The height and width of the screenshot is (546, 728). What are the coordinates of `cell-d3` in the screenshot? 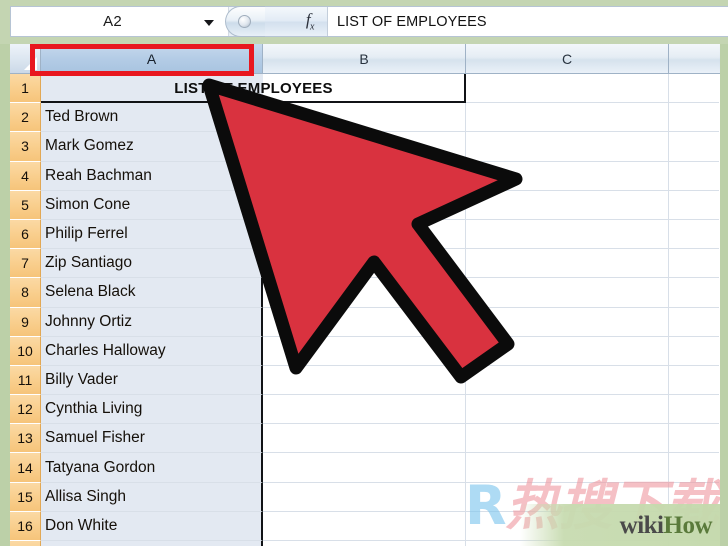 It's located at (694, 147).